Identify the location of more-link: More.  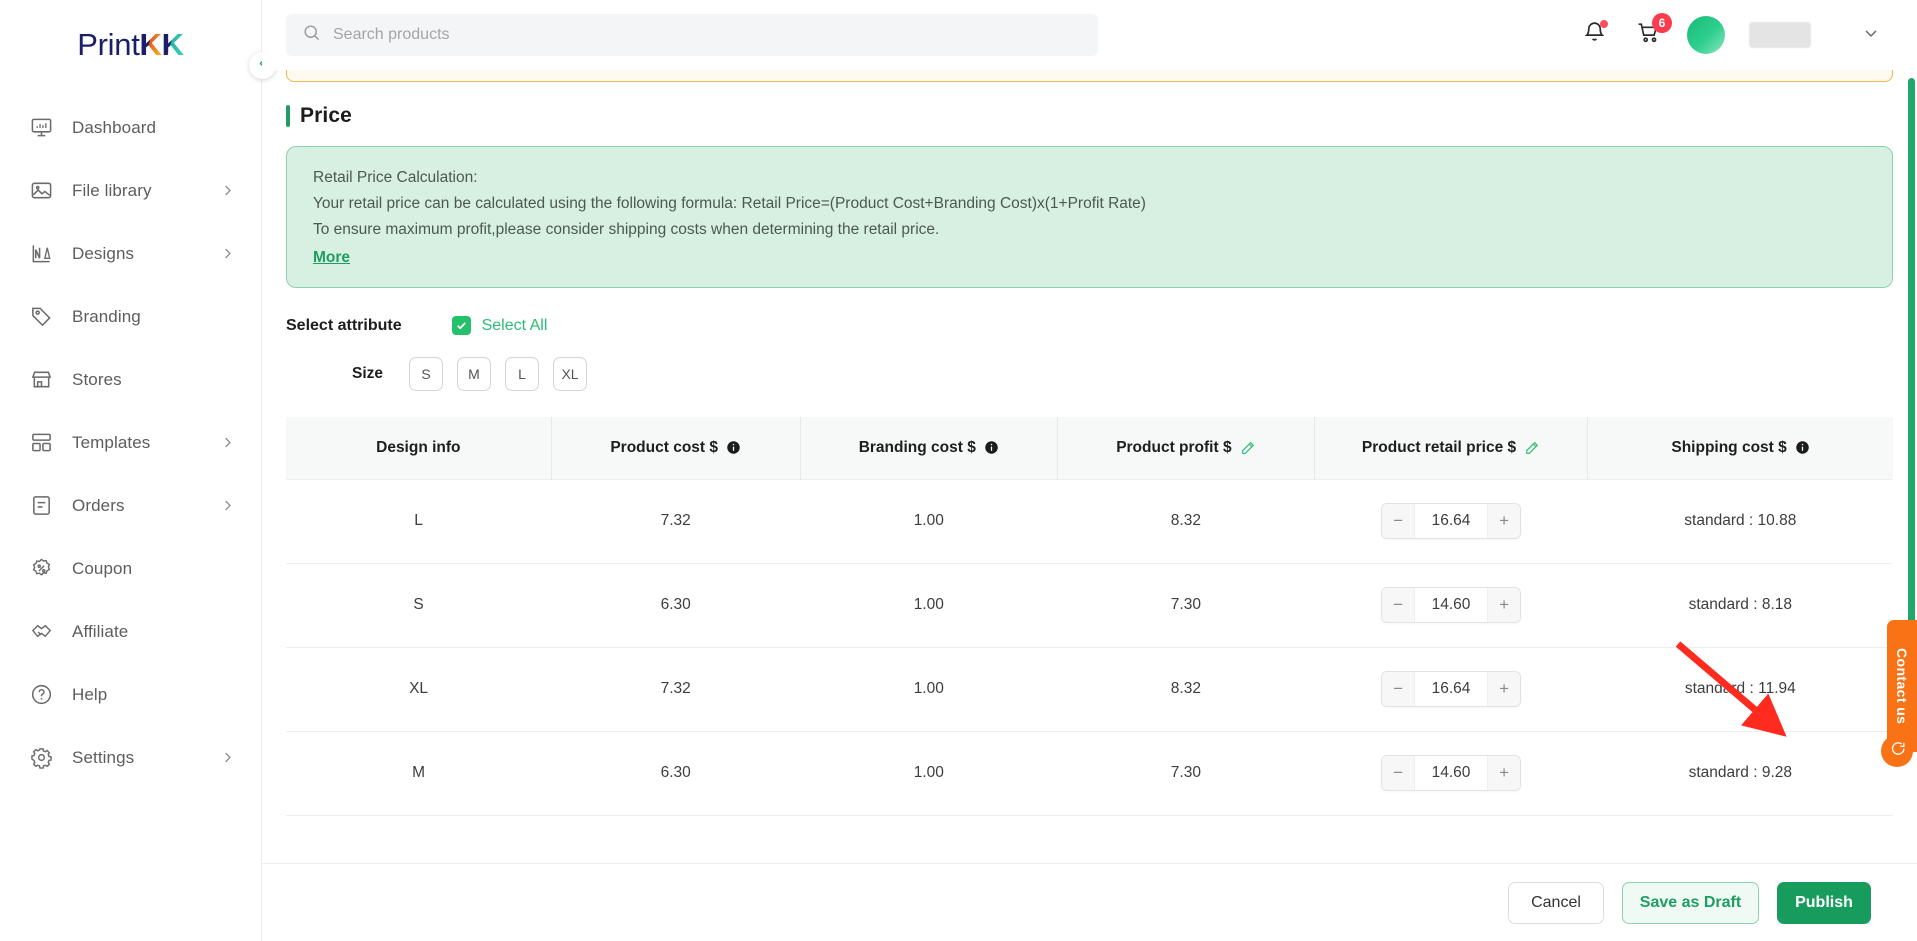
(331, 258).